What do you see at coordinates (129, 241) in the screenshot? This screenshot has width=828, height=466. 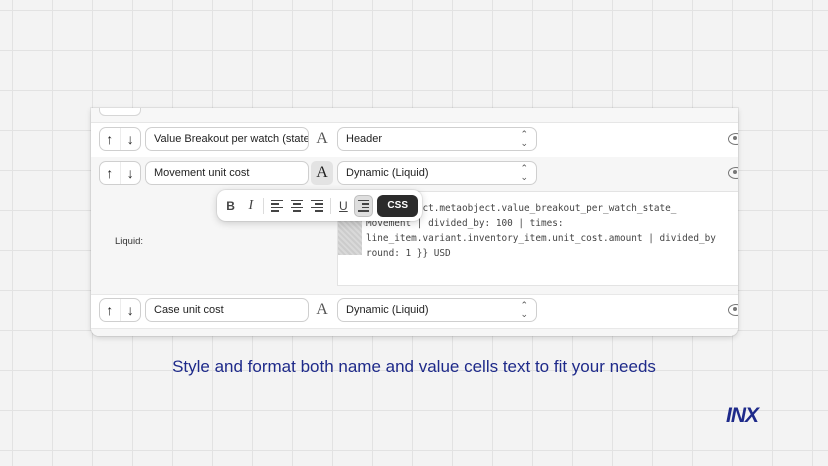 I see `liquid-label: Liquid:` at bounding box center [129, 241].